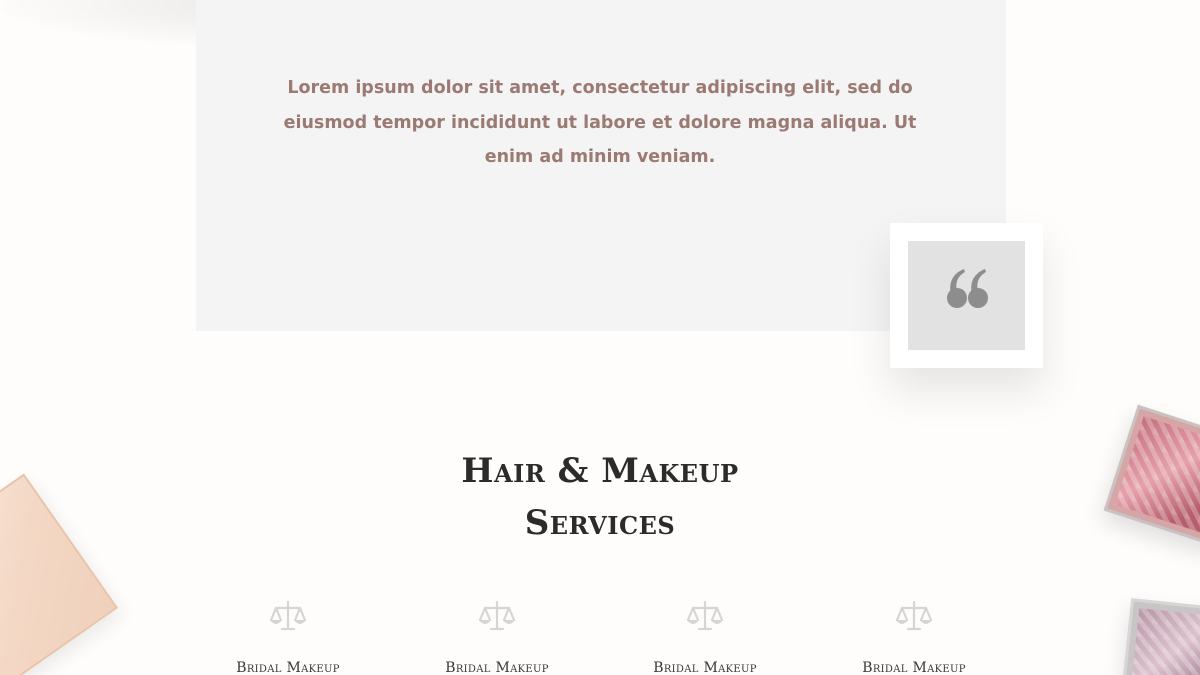 Image resolution: width=1200 pixels, height=675 pixels. Describe the element at coordinates (600, 497) in the screenshot. I see `services-title: Hair & Makeup Services` at that location.